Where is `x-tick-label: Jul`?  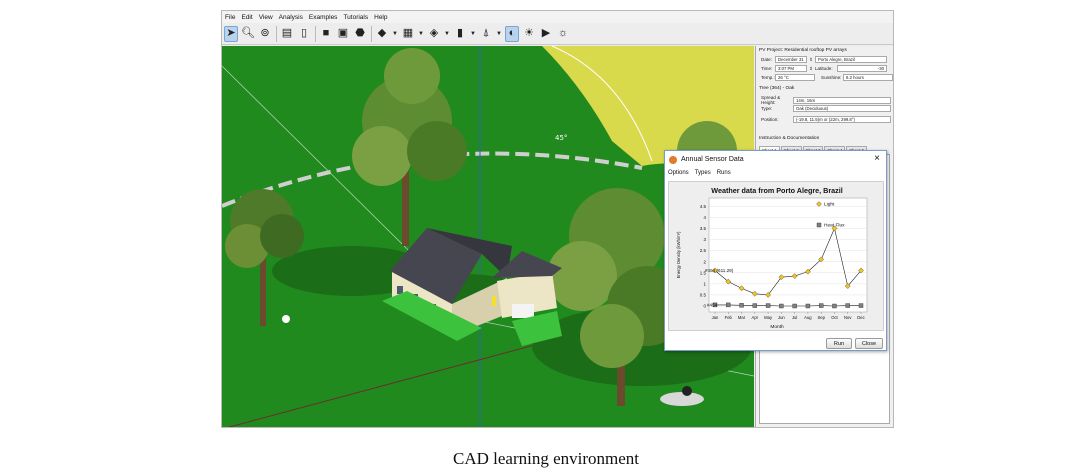
x-tick-label: Jul is located at coordinates (794, 317).